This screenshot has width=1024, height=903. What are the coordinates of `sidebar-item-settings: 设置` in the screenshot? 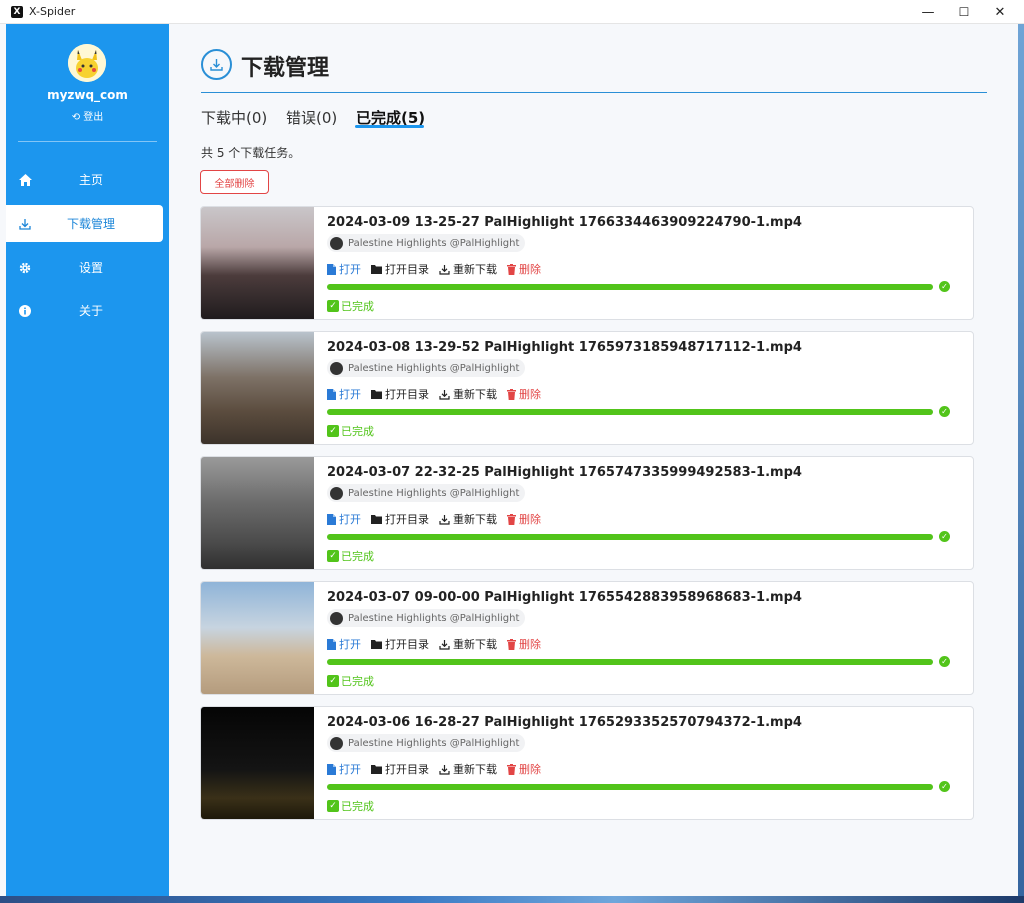 It's located at (87, 267).